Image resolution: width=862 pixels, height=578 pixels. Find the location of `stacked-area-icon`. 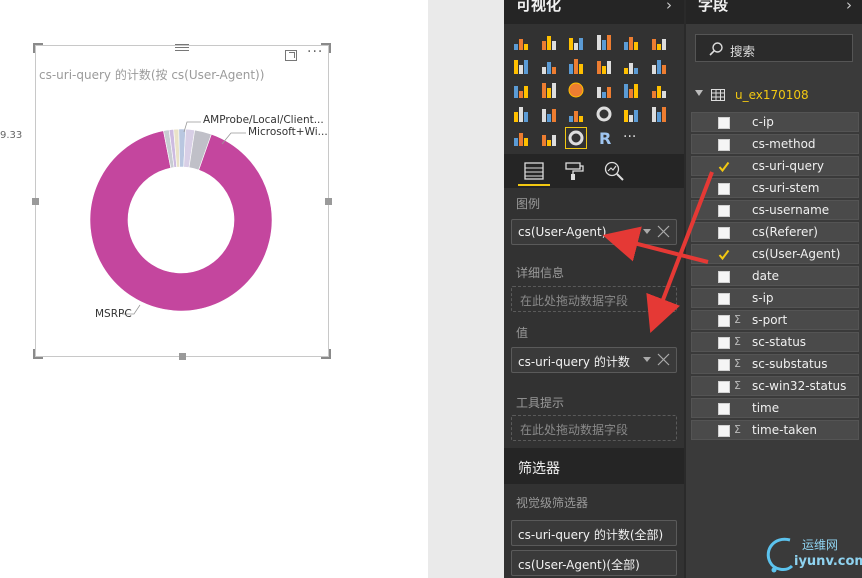

stacked-area-icon is located at coordinates (576, 66).